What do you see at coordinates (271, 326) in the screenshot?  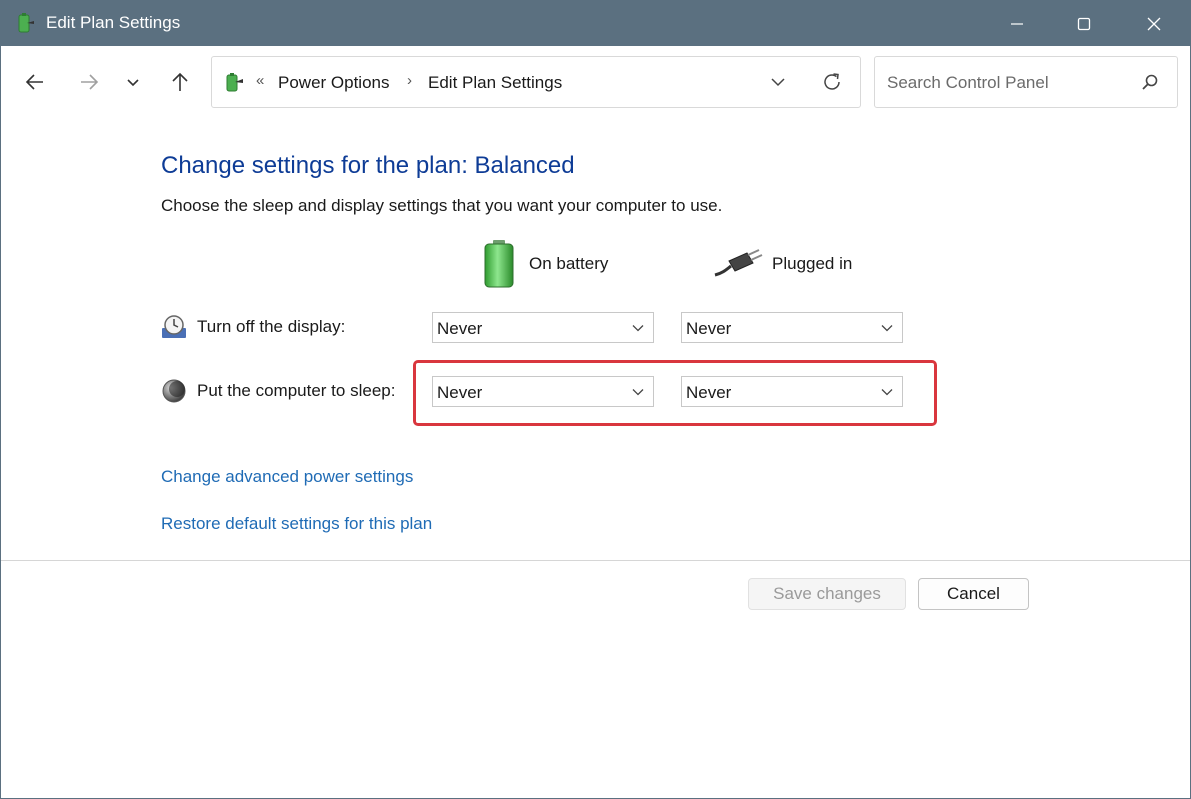 I see `display-setting-label: Turn off the display:` at bounding box center [271, 326].